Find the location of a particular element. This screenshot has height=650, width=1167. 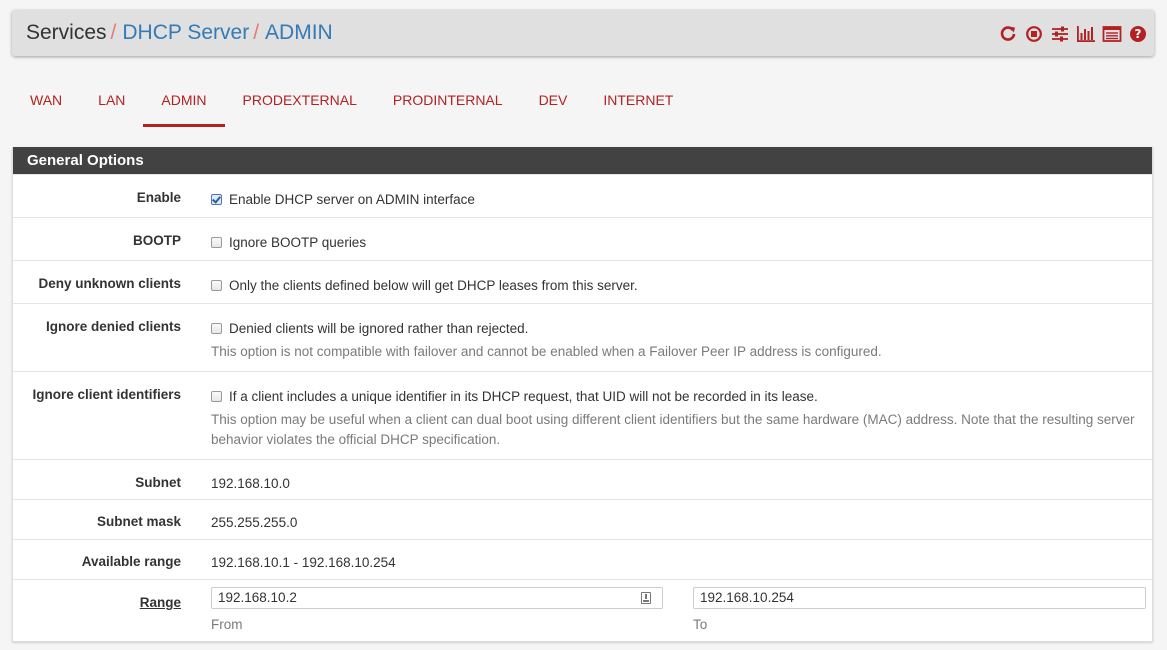

subnet-label: Subnet is located at coordinates (158, 482).